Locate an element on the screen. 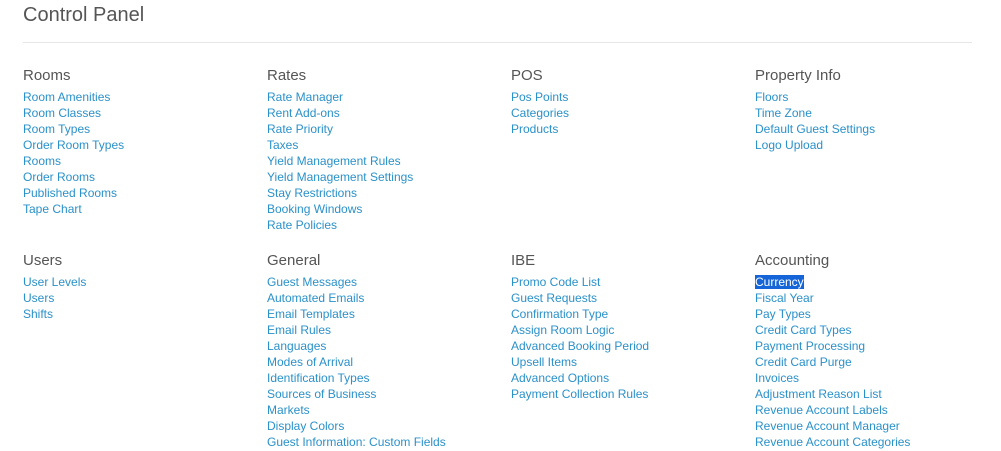  link-revenue-account-manager: Revenue Account Manager is located at coordinates (827, 426).